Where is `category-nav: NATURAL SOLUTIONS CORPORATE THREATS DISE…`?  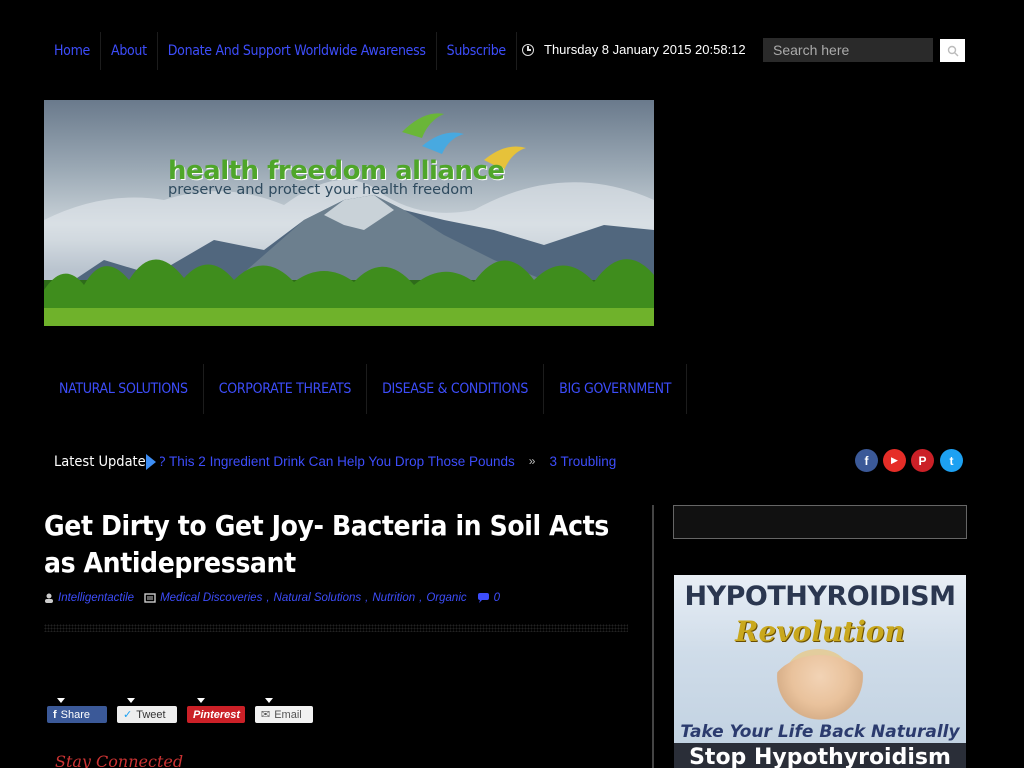
category-nav: NATURAL SOLUTIONS CORPORATE THREATS DISE… is located at coordinates (366, 389).